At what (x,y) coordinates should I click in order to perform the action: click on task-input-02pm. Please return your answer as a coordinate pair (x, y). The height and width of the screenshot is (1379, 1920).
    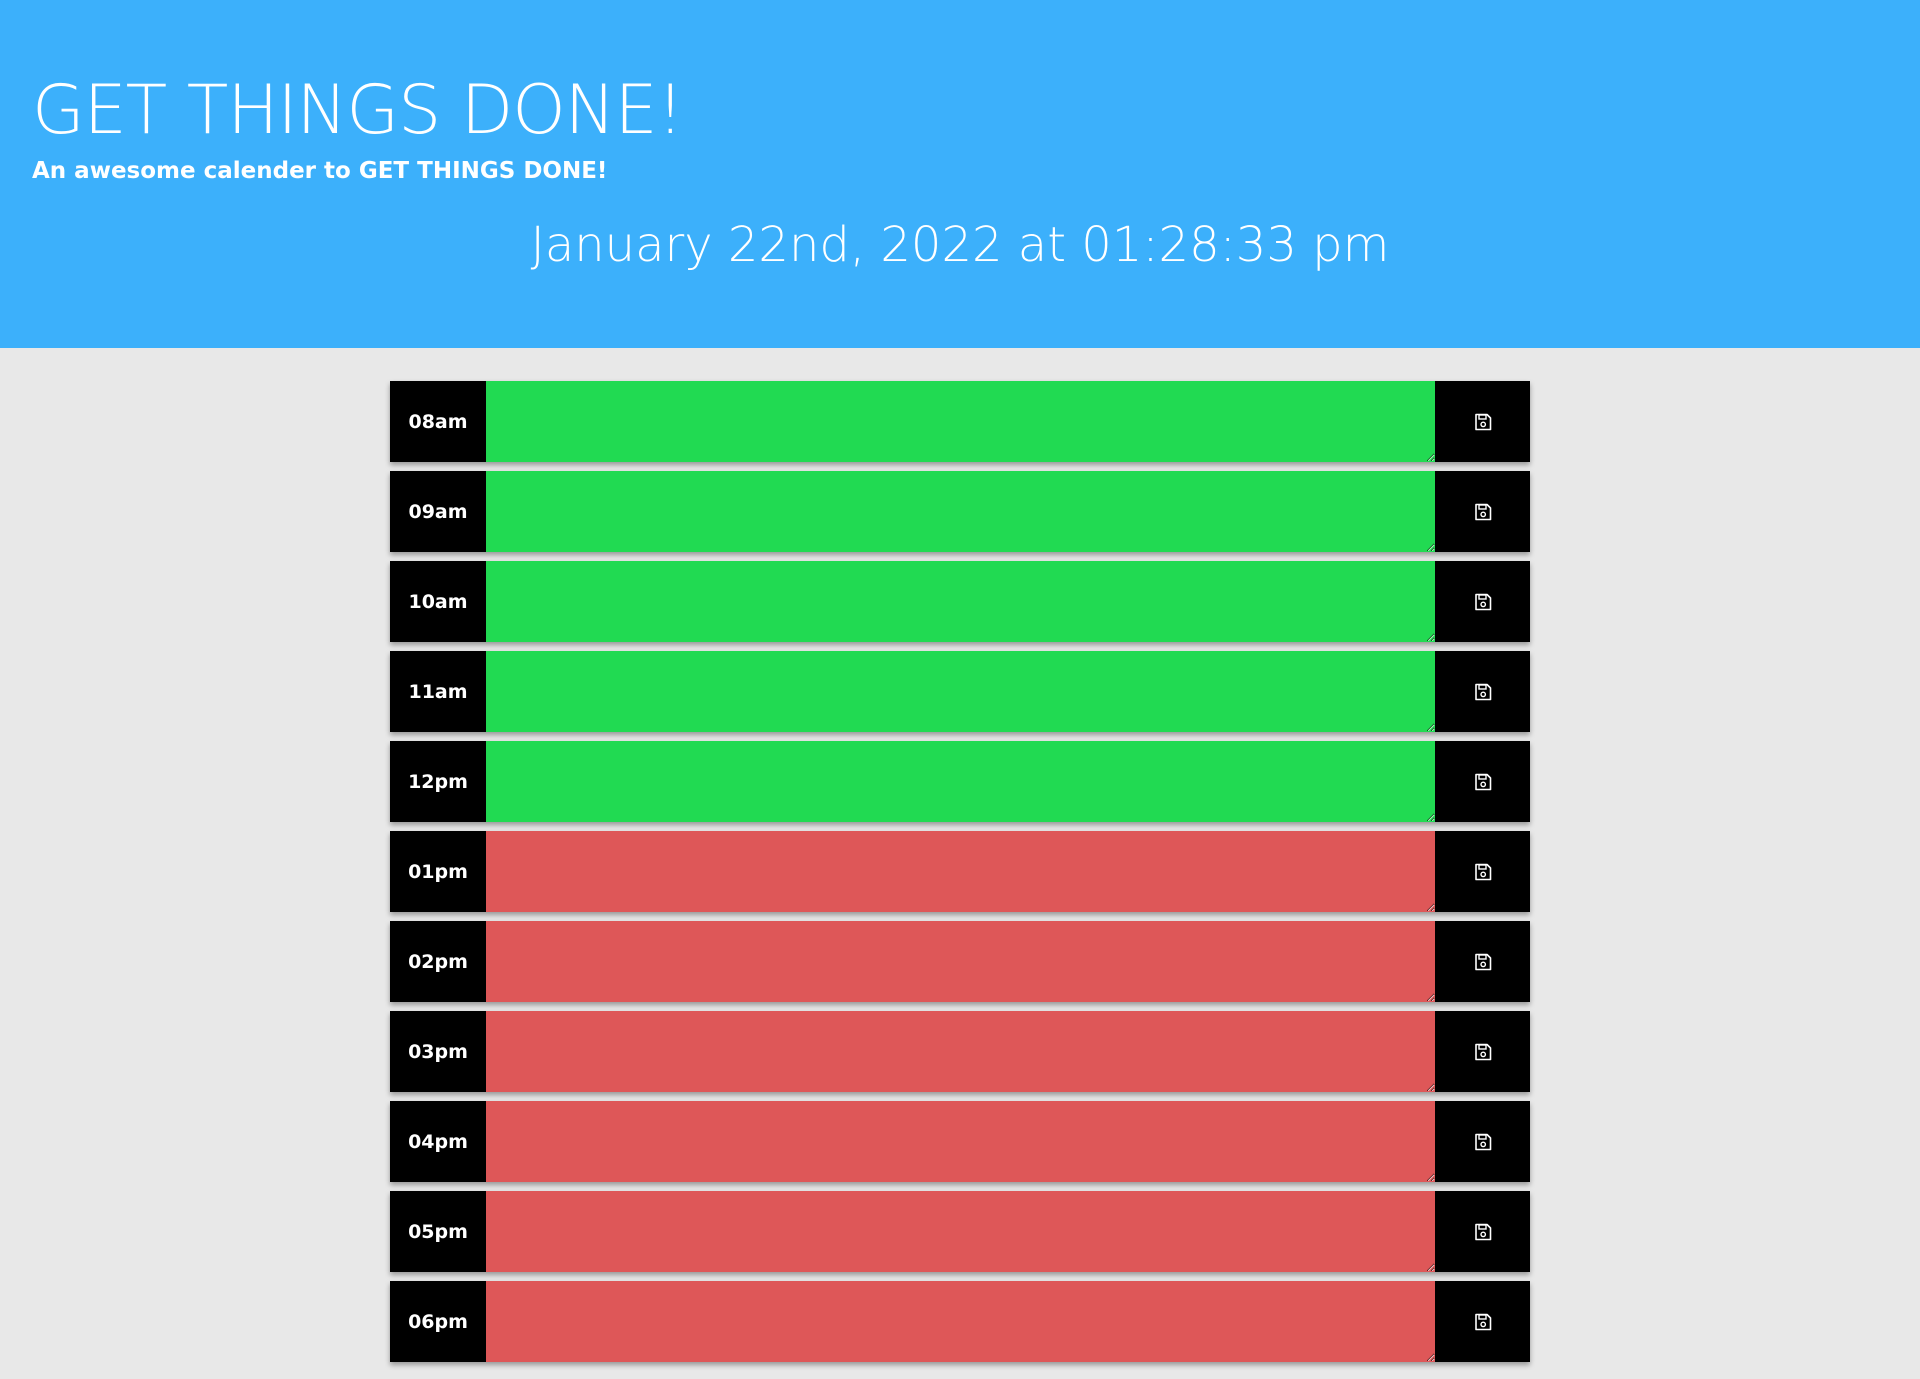
    Looking at the image, I should click on (960, 961).